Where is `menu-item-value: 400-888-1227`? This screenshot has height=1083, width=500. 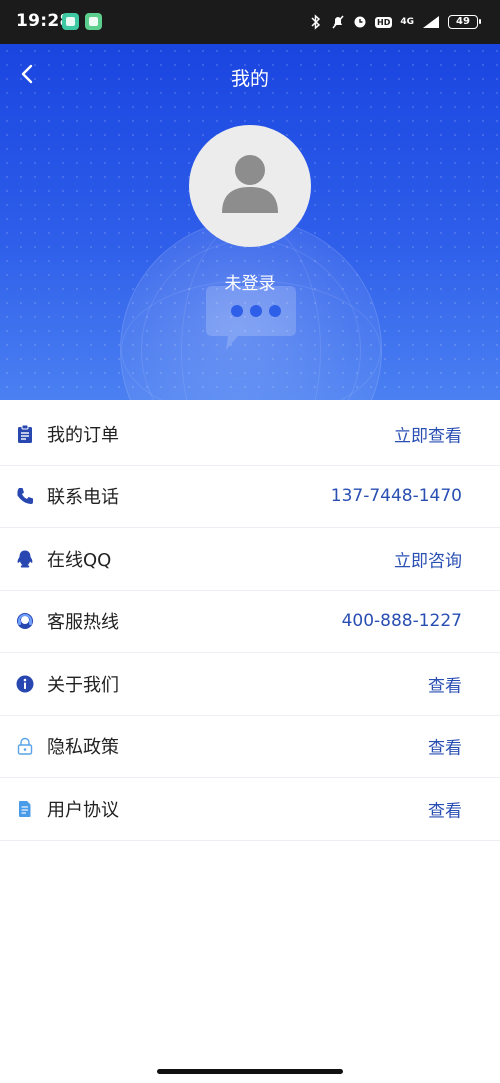
menu-item-value: 400-888-1227 is located at coordinates (402, 621).